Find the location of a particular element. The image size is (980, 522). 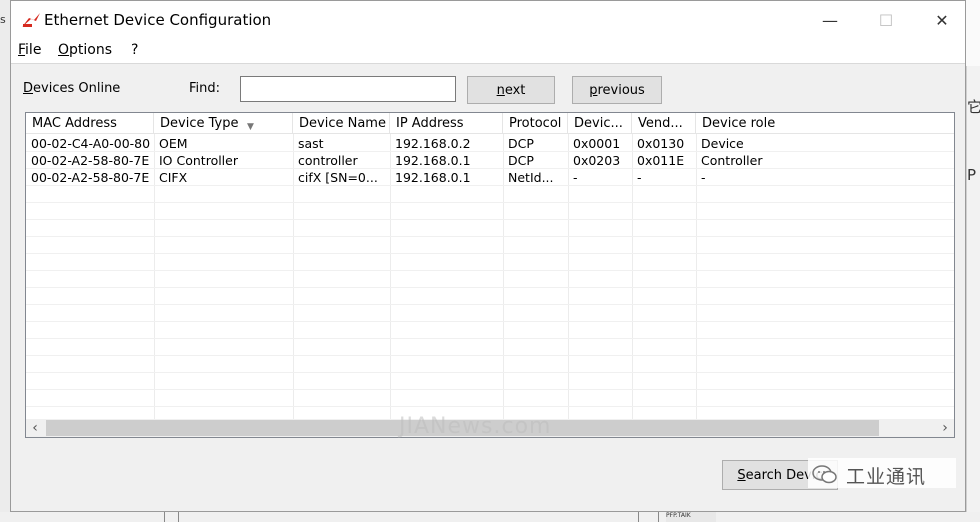

menu-file: File is located at coordinates (29, 50).